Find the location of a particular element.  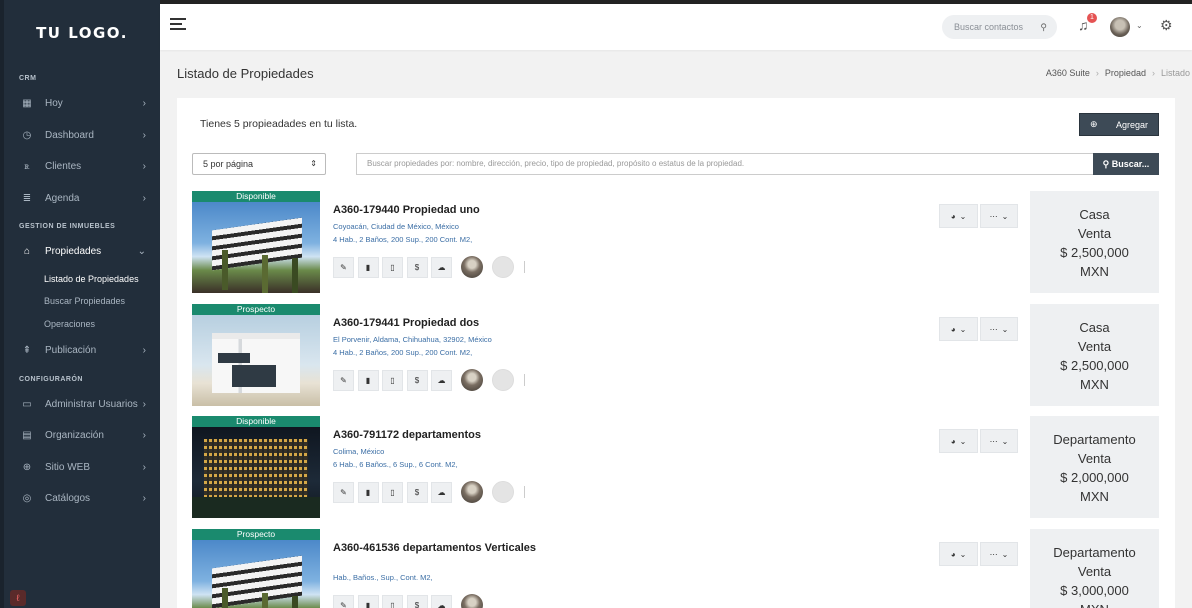

sidebar-item-label: Dashboard is located at coordinates (69, 135).